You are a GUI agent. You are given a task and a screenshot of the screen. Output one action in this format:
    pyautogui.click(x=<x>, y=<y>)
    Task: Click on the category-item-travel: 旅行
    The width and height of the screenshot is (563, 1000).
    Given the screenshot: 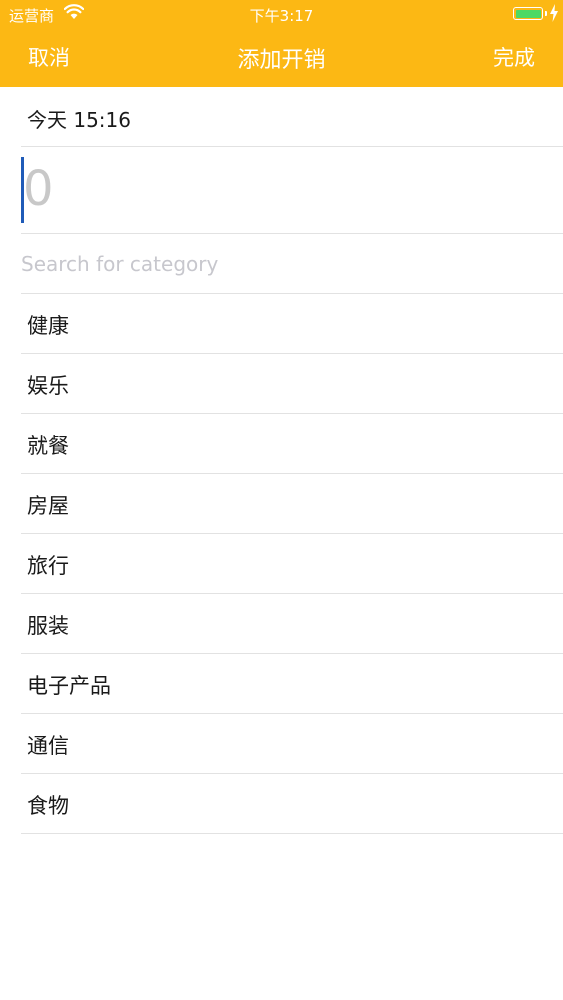 What is the action you would take?
    pyautogui.click(x=292, y=564)
    